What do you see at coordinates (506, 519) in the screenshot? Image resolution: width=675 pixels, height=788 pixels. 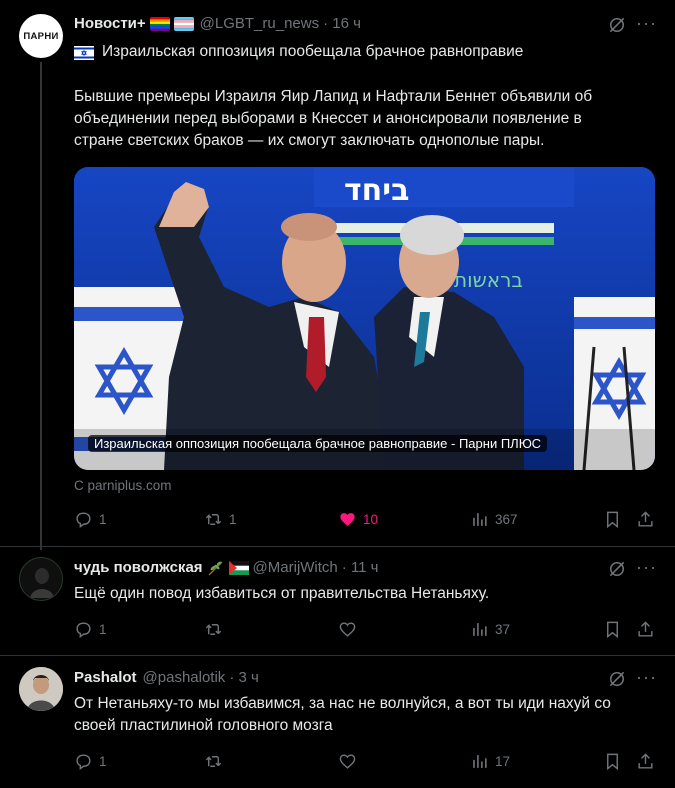 I see `views-count: 367` at bounding box center [506, 519].